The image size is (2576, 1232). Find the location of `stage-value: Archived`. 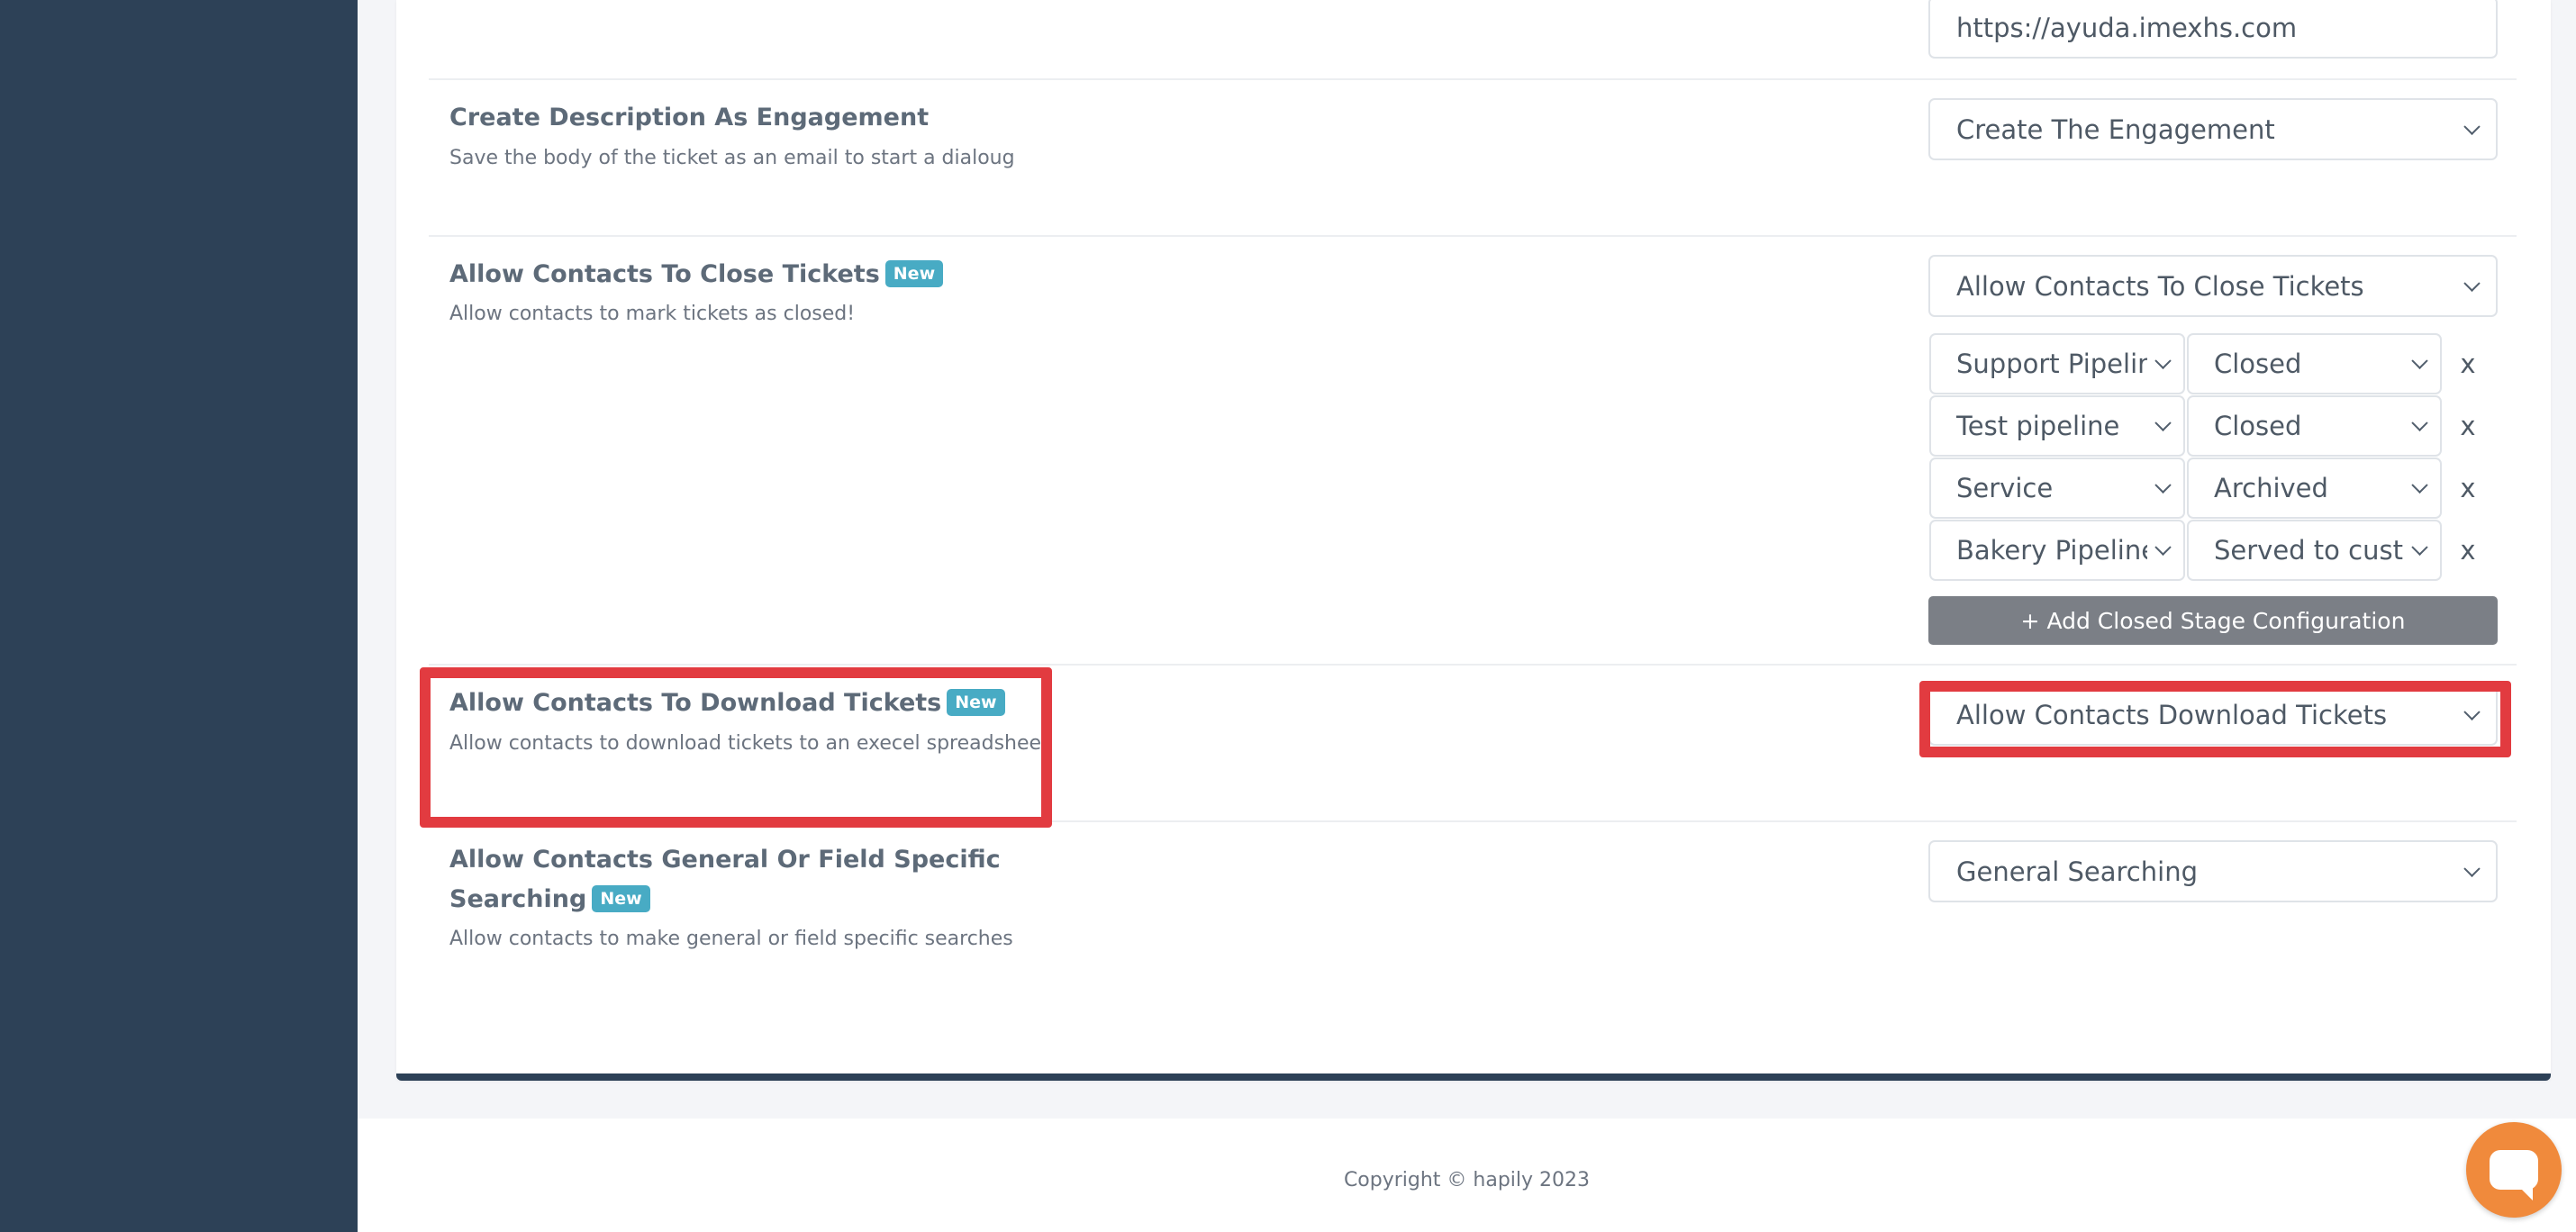

stage-value: Archived is located at coordinates (2271, 488).